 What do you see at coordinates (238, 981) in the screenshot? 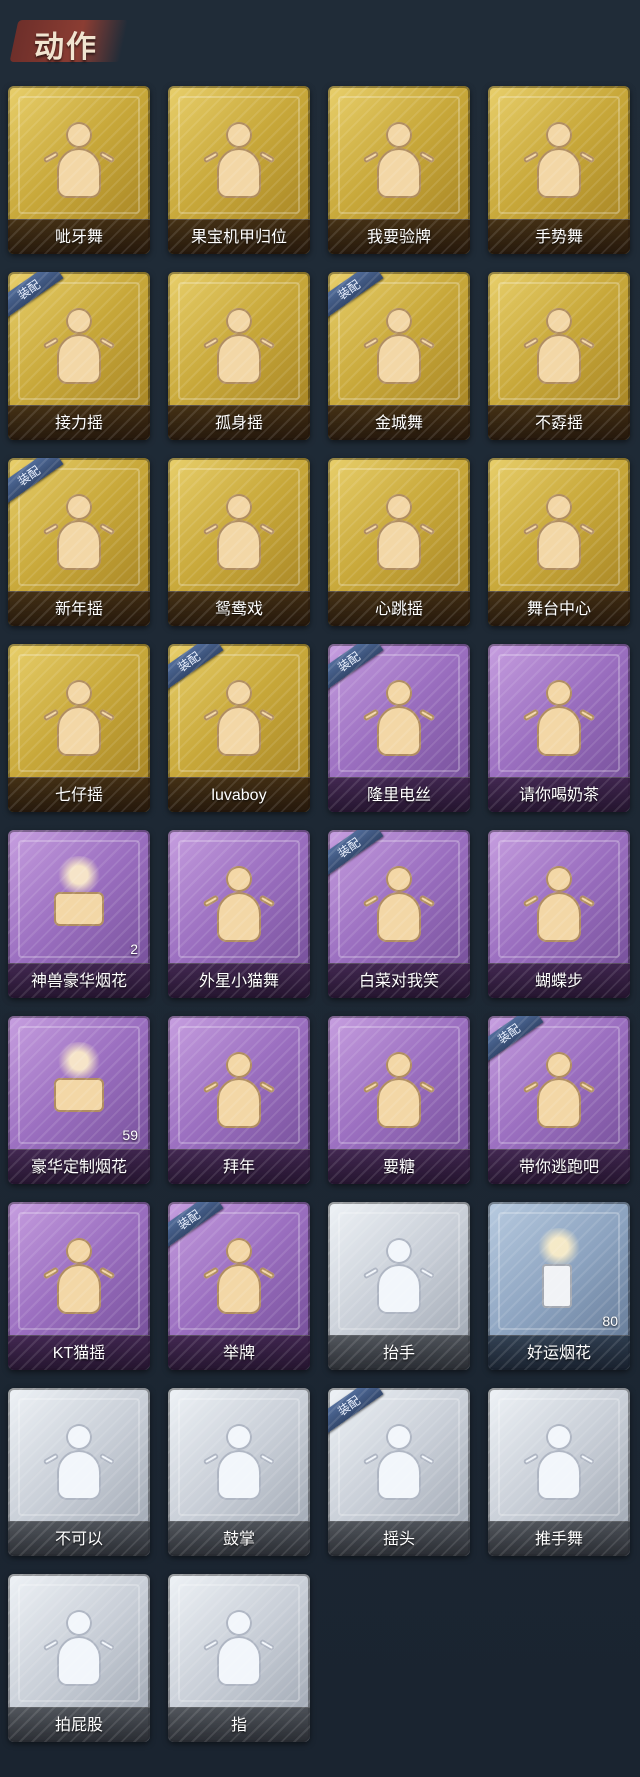
I see `action-label: 外星小猫舞` at bounding box center [238, 981].